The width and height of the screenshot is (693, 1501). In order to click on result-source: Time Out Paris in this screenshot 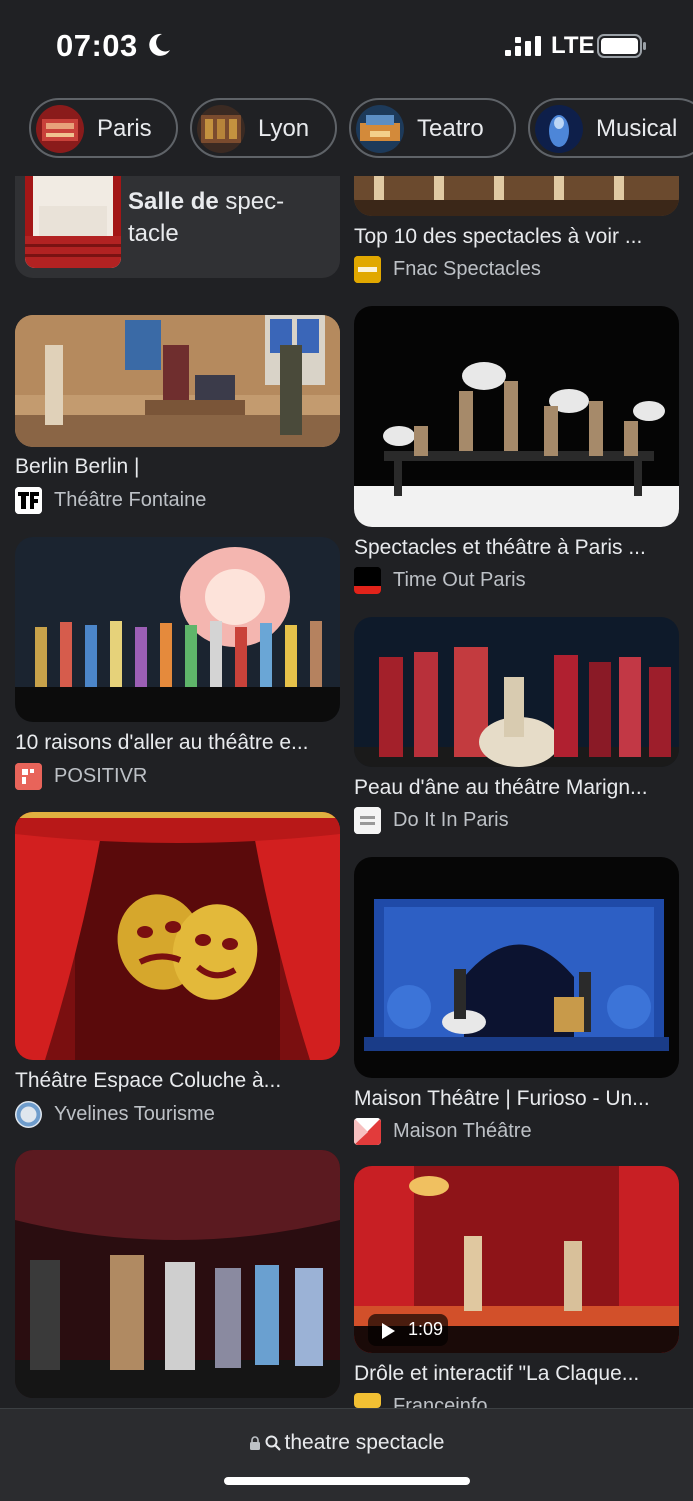, I will do `click(459, 580)`.